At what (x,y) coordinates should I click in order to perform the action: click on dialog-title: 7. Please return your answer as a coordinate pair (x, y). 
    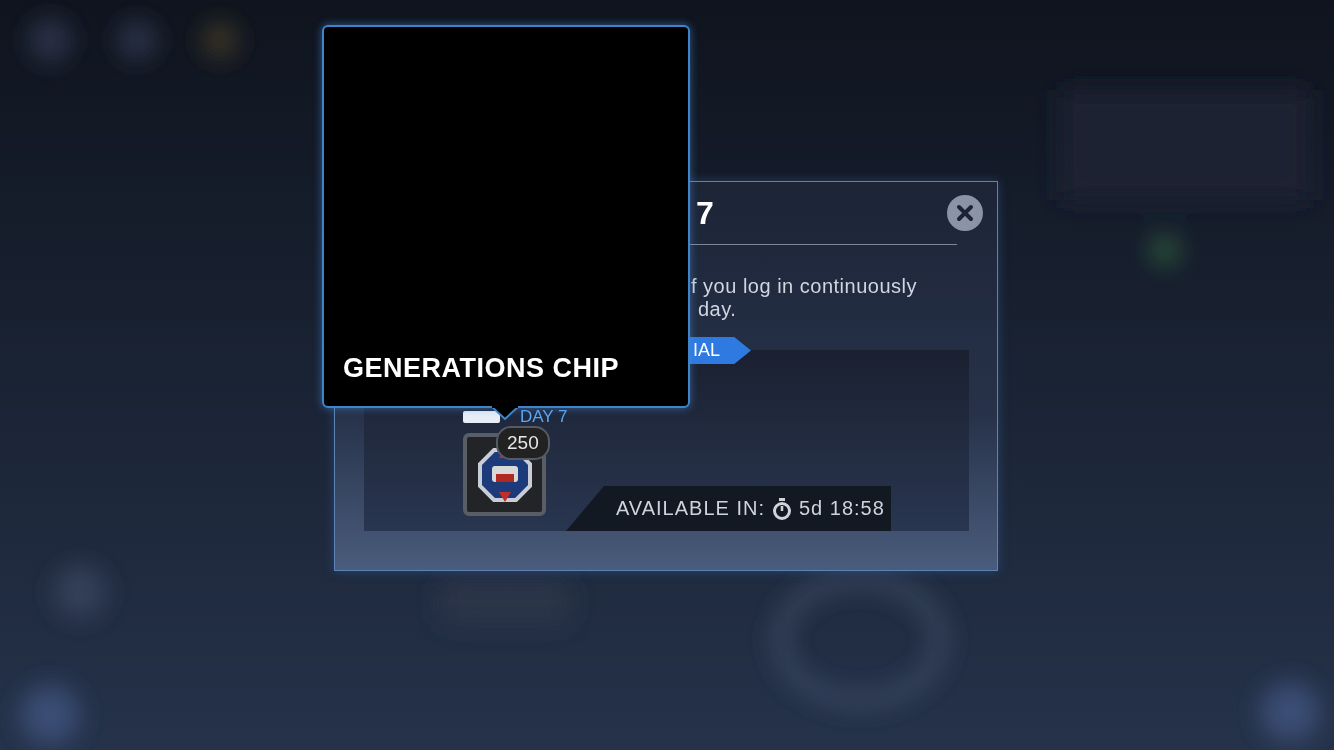
    Looking at the image, I should click on (705, 213).